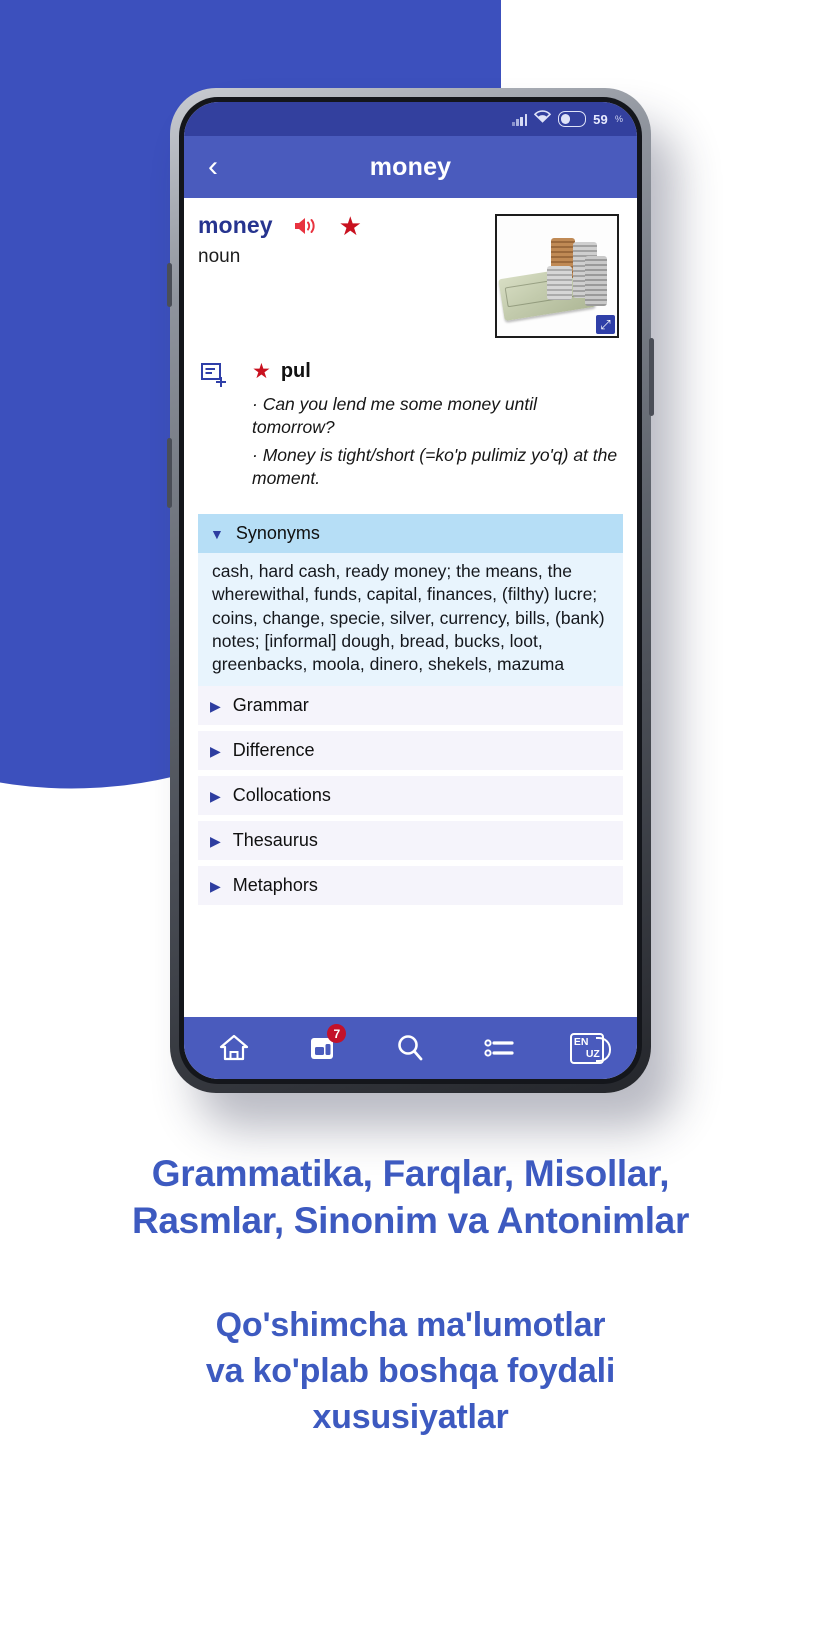  What do you see at coordinates (306, 226) in the screenshot?
I see `speaker-icon` at bounding box center [306, 226].